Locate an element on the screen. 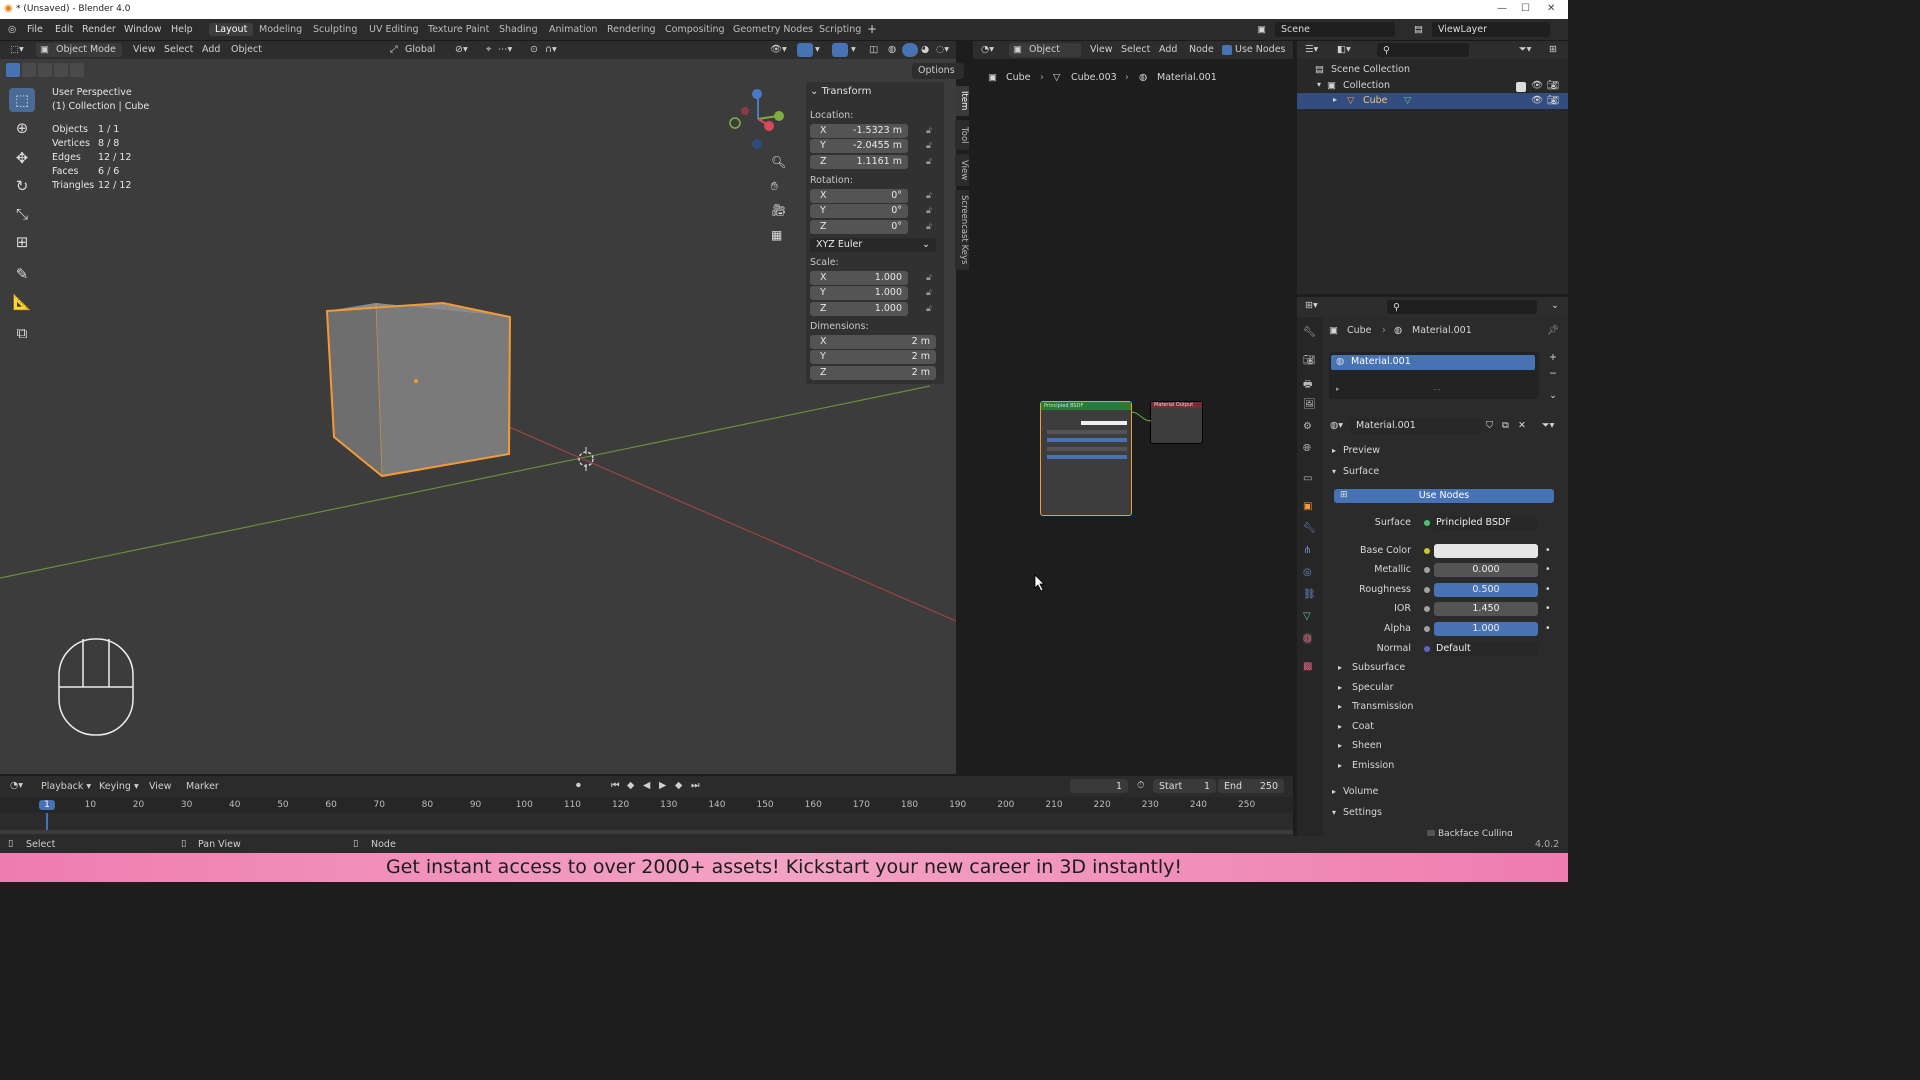  material-output-node: Material Output is located at coordinates (1176, 422).